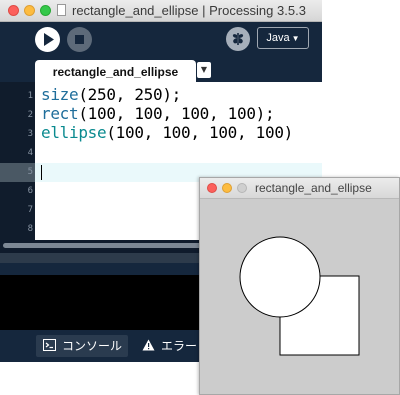 The width and height of the screenshot is (400, 395). Describe the element at coordinates (148, 347) in the screenshot. I see `warning-icon` at that location.